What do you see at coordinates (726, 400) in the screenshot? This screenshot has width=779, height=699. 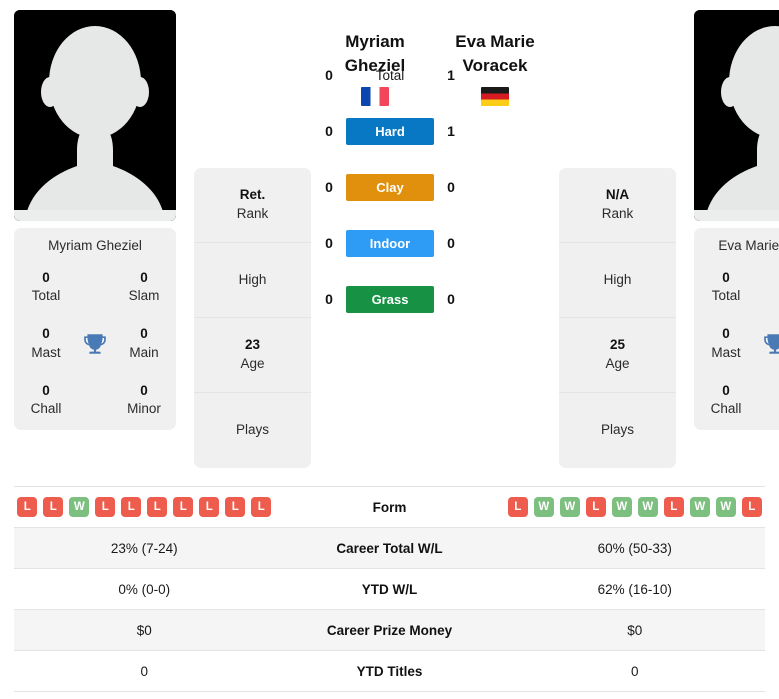 I see `right-titles-chall: 0 Chall` at bounding box center [726, 400].